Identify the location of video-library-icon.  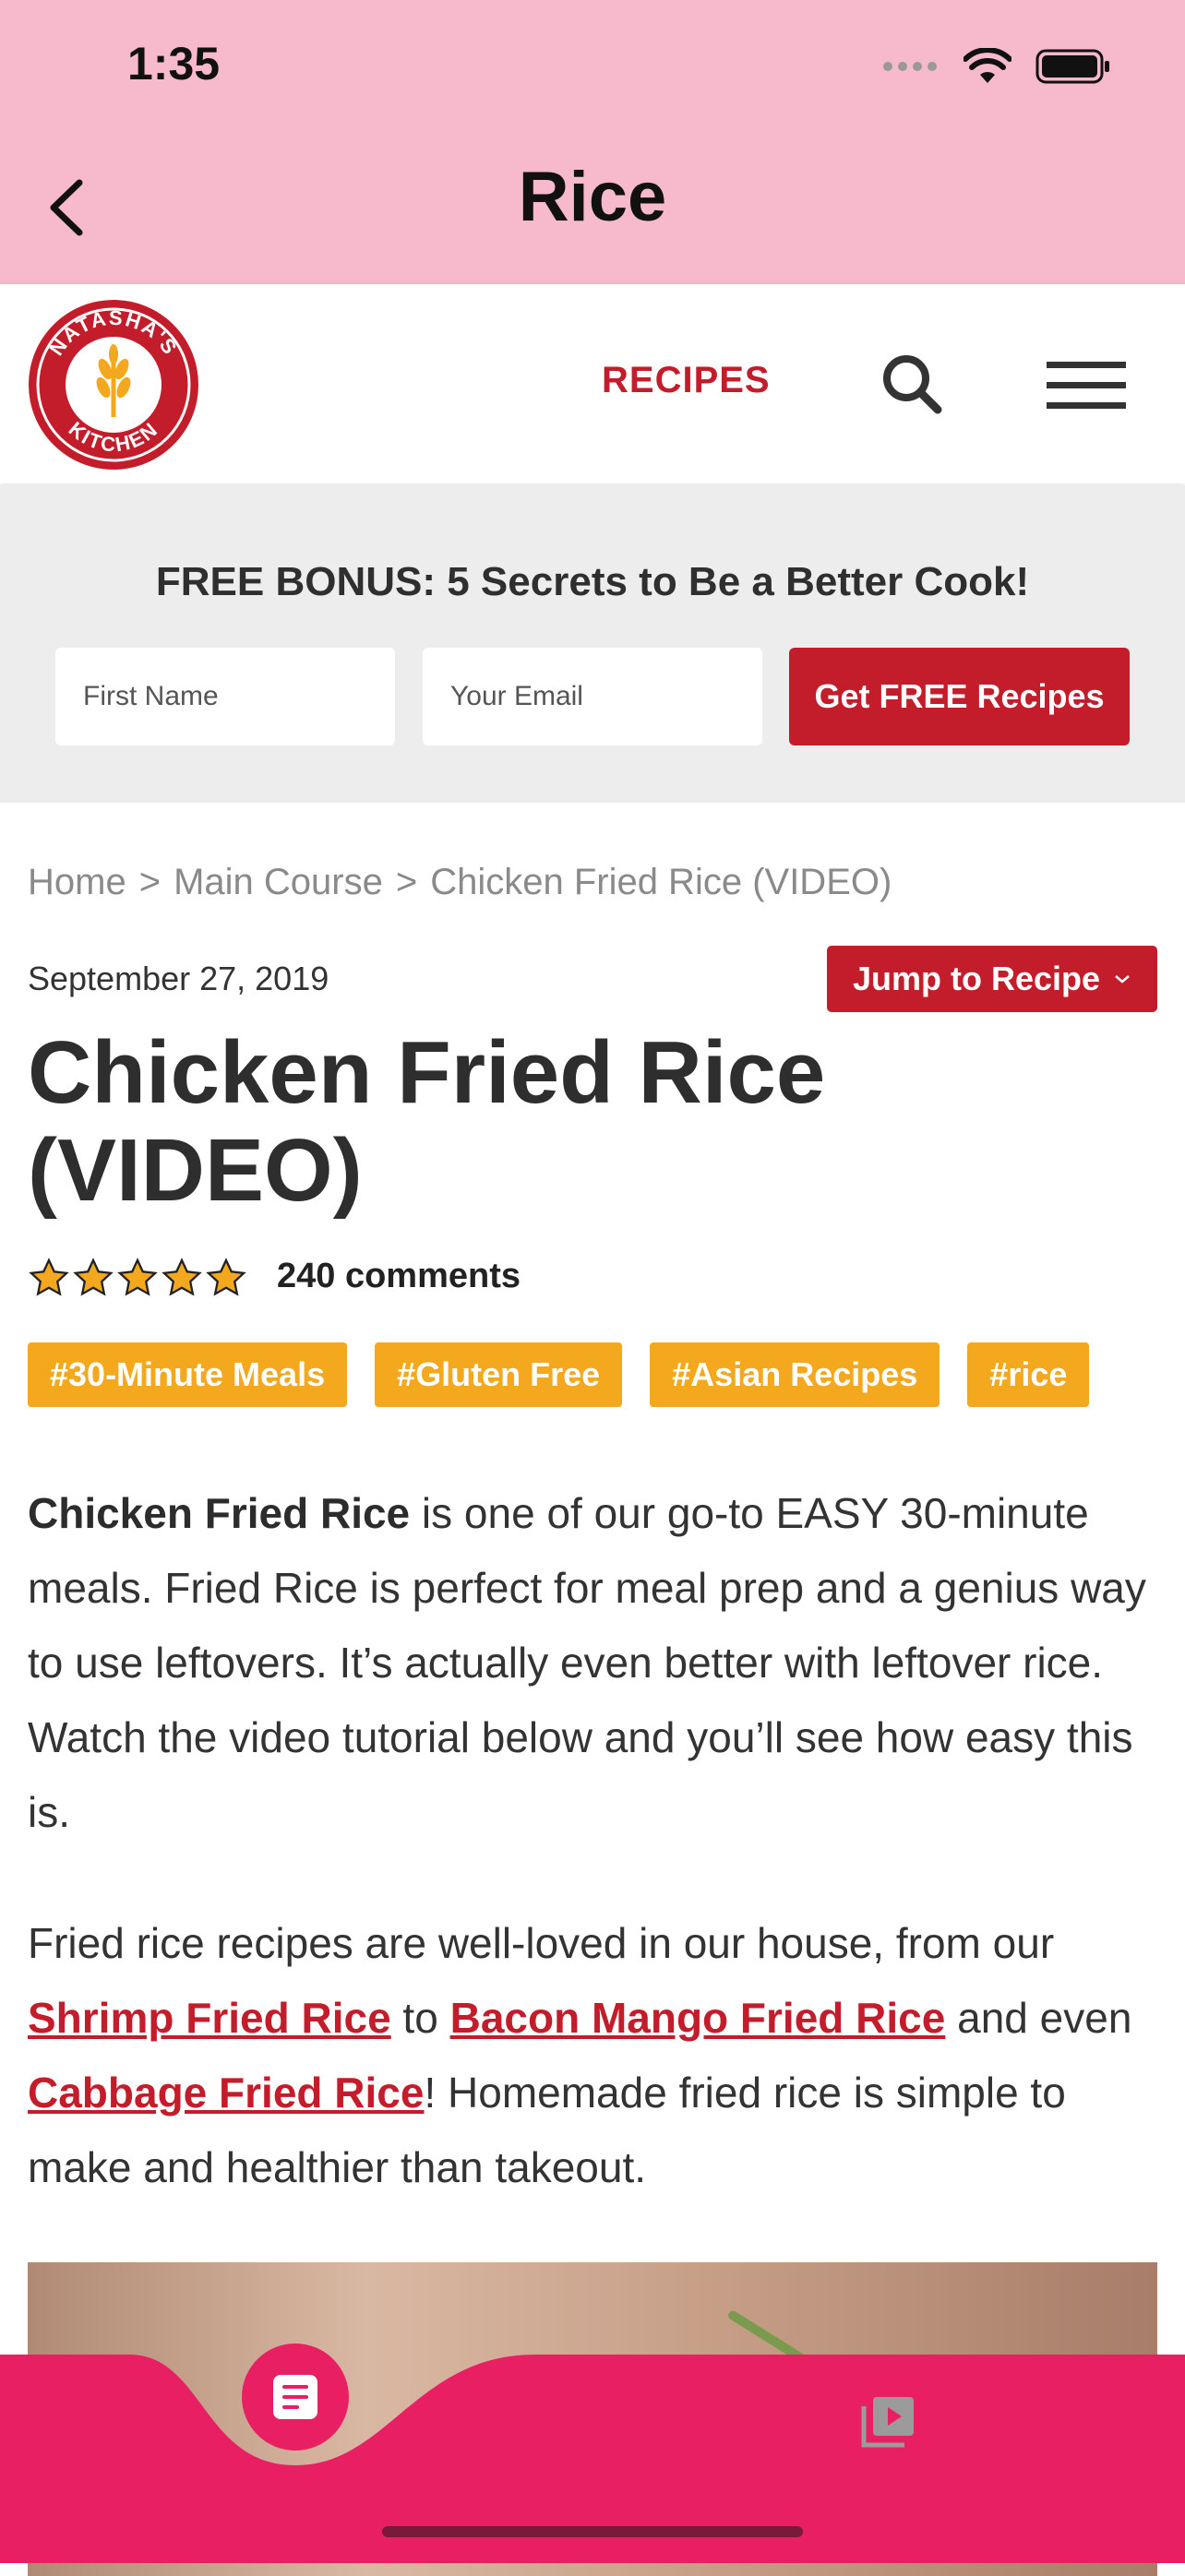
(887, 2422).